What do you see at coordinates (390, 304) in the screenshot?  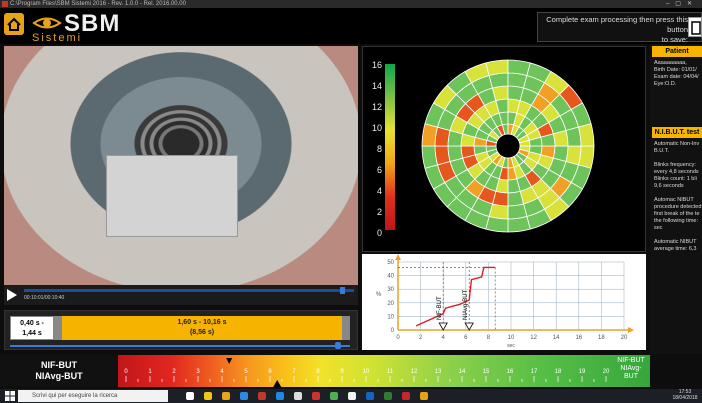 I see `y-tick-label: 20` at bounding box center [390, 304].